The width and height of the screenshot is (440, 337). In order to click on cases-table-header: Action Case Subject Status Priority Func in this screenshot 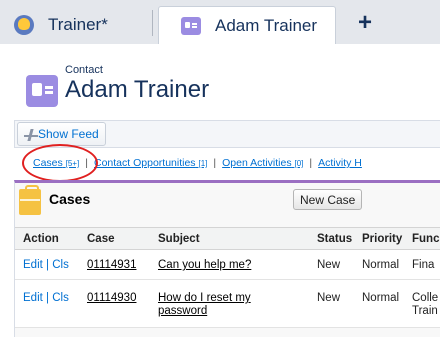, I will do `click(227, 238)`.